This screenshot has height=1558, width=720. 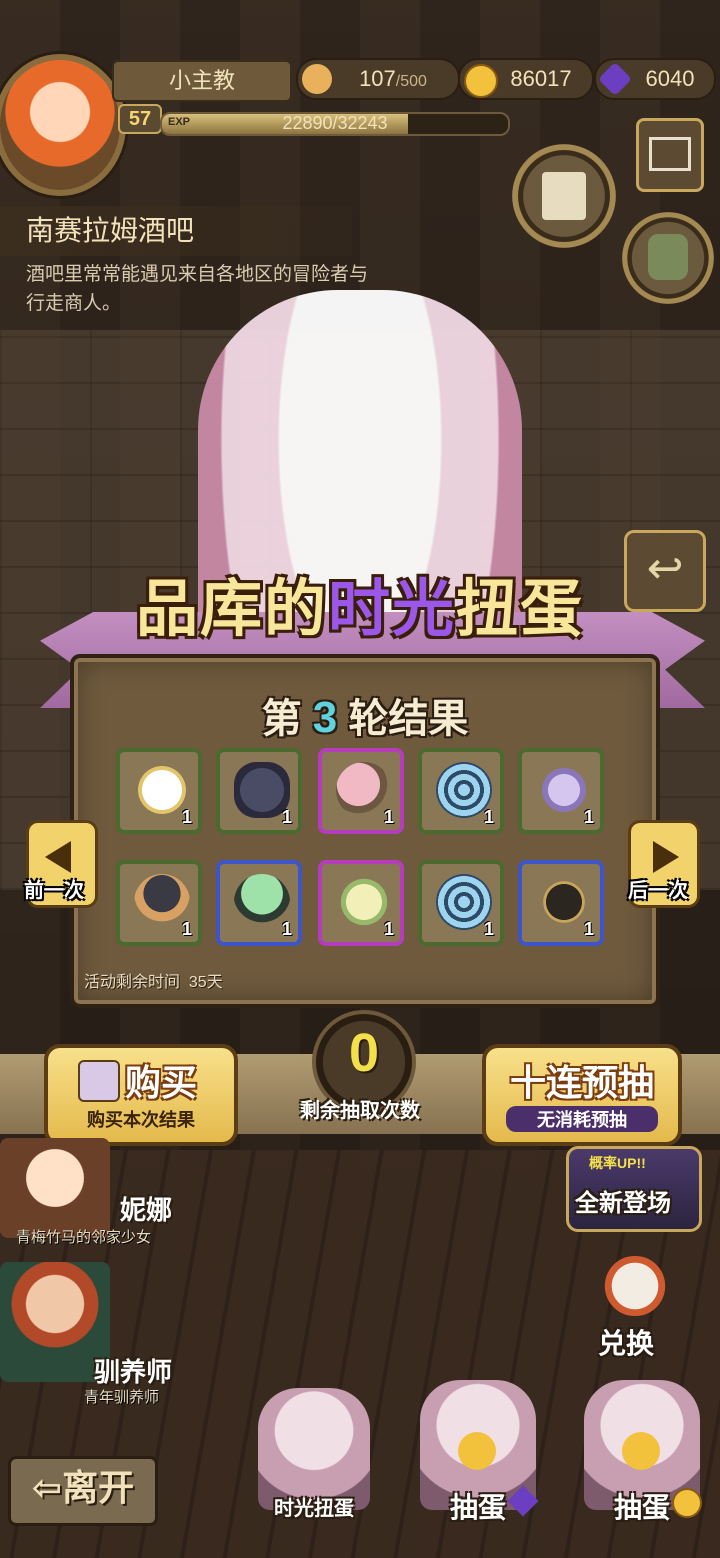 I want to click on buy-label: 购买, so click(x=160, y=1082).